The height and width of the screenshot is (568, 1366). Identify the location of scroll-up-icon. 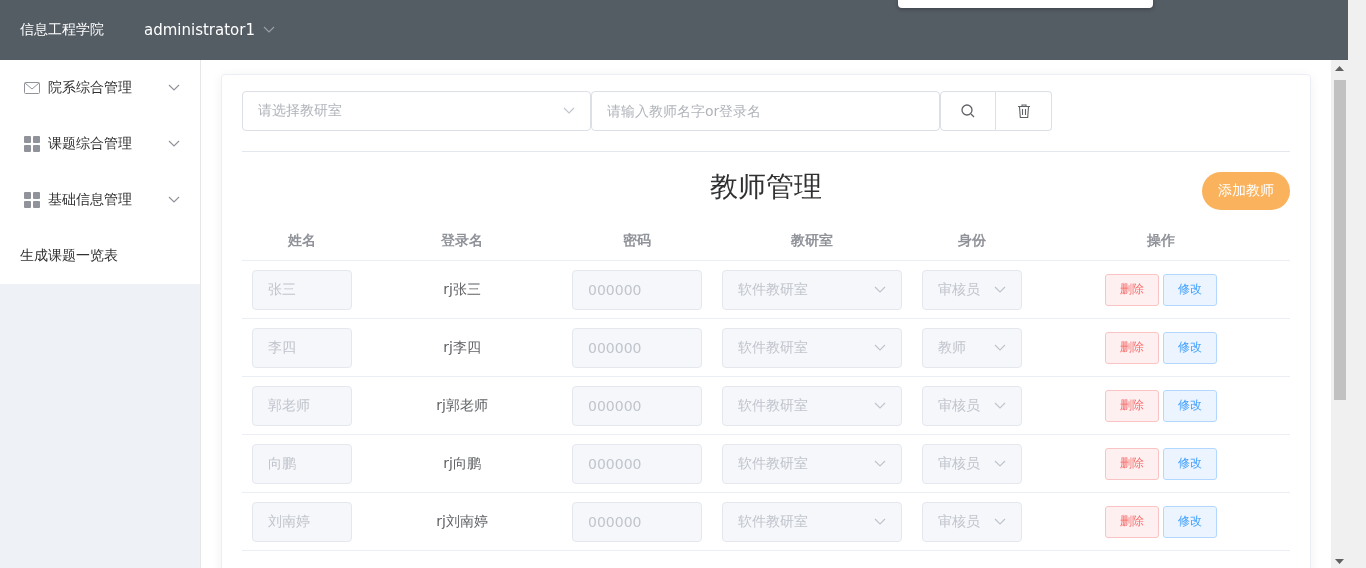
(1339, 68).